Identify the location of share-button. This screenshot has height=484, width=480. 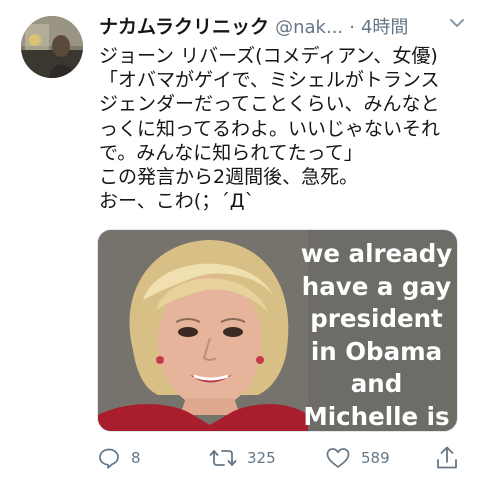
(447, 458).